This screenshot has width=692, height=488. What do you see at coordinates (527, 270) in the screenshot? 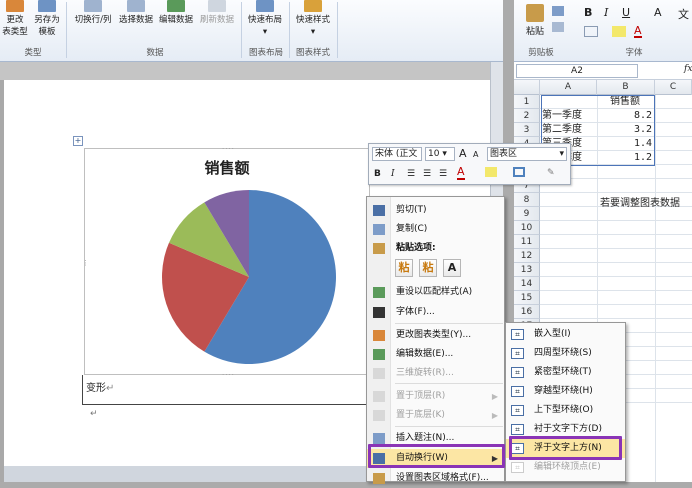
I see `row-header: 13` at bounding box center [527, 270].